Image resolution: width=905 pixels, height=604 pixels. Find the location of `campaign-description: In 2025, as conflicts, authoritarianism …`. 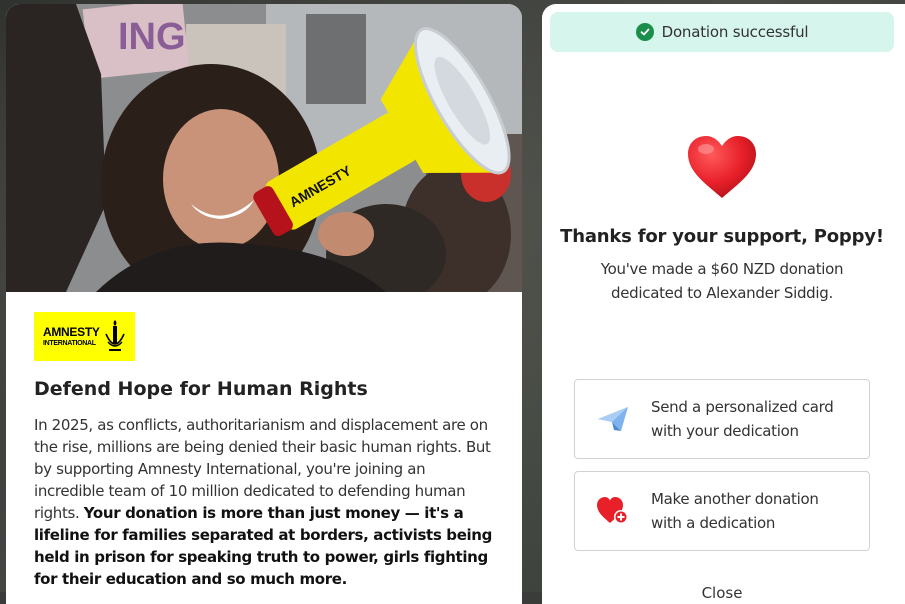

campaign-description: In 2025, as conflicts, authoritarianism … is located at coordinates (265, 502).